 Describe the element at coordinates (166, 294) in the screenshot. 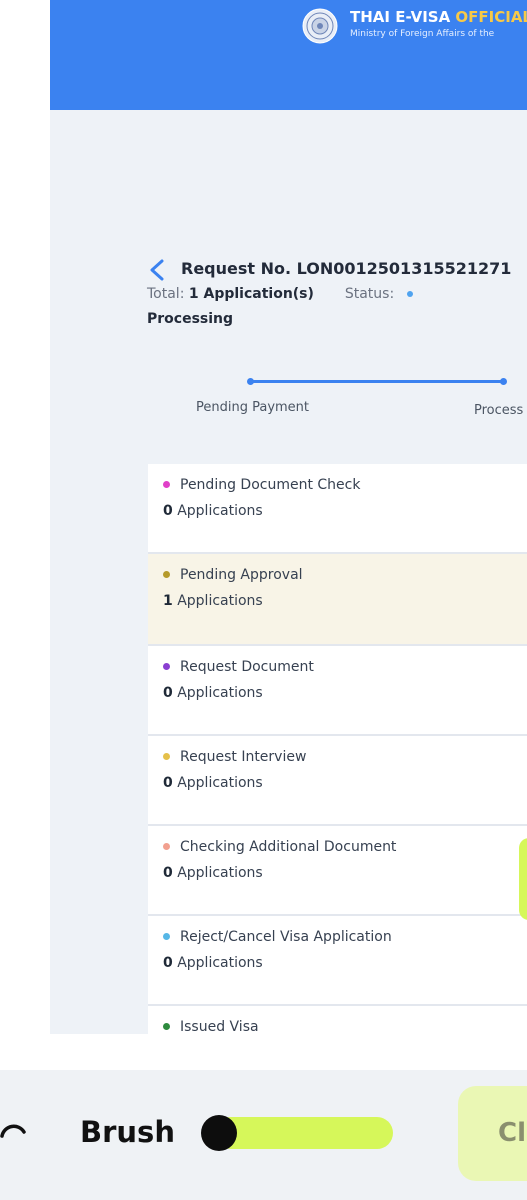

I see `total-label: Total:` at that location.